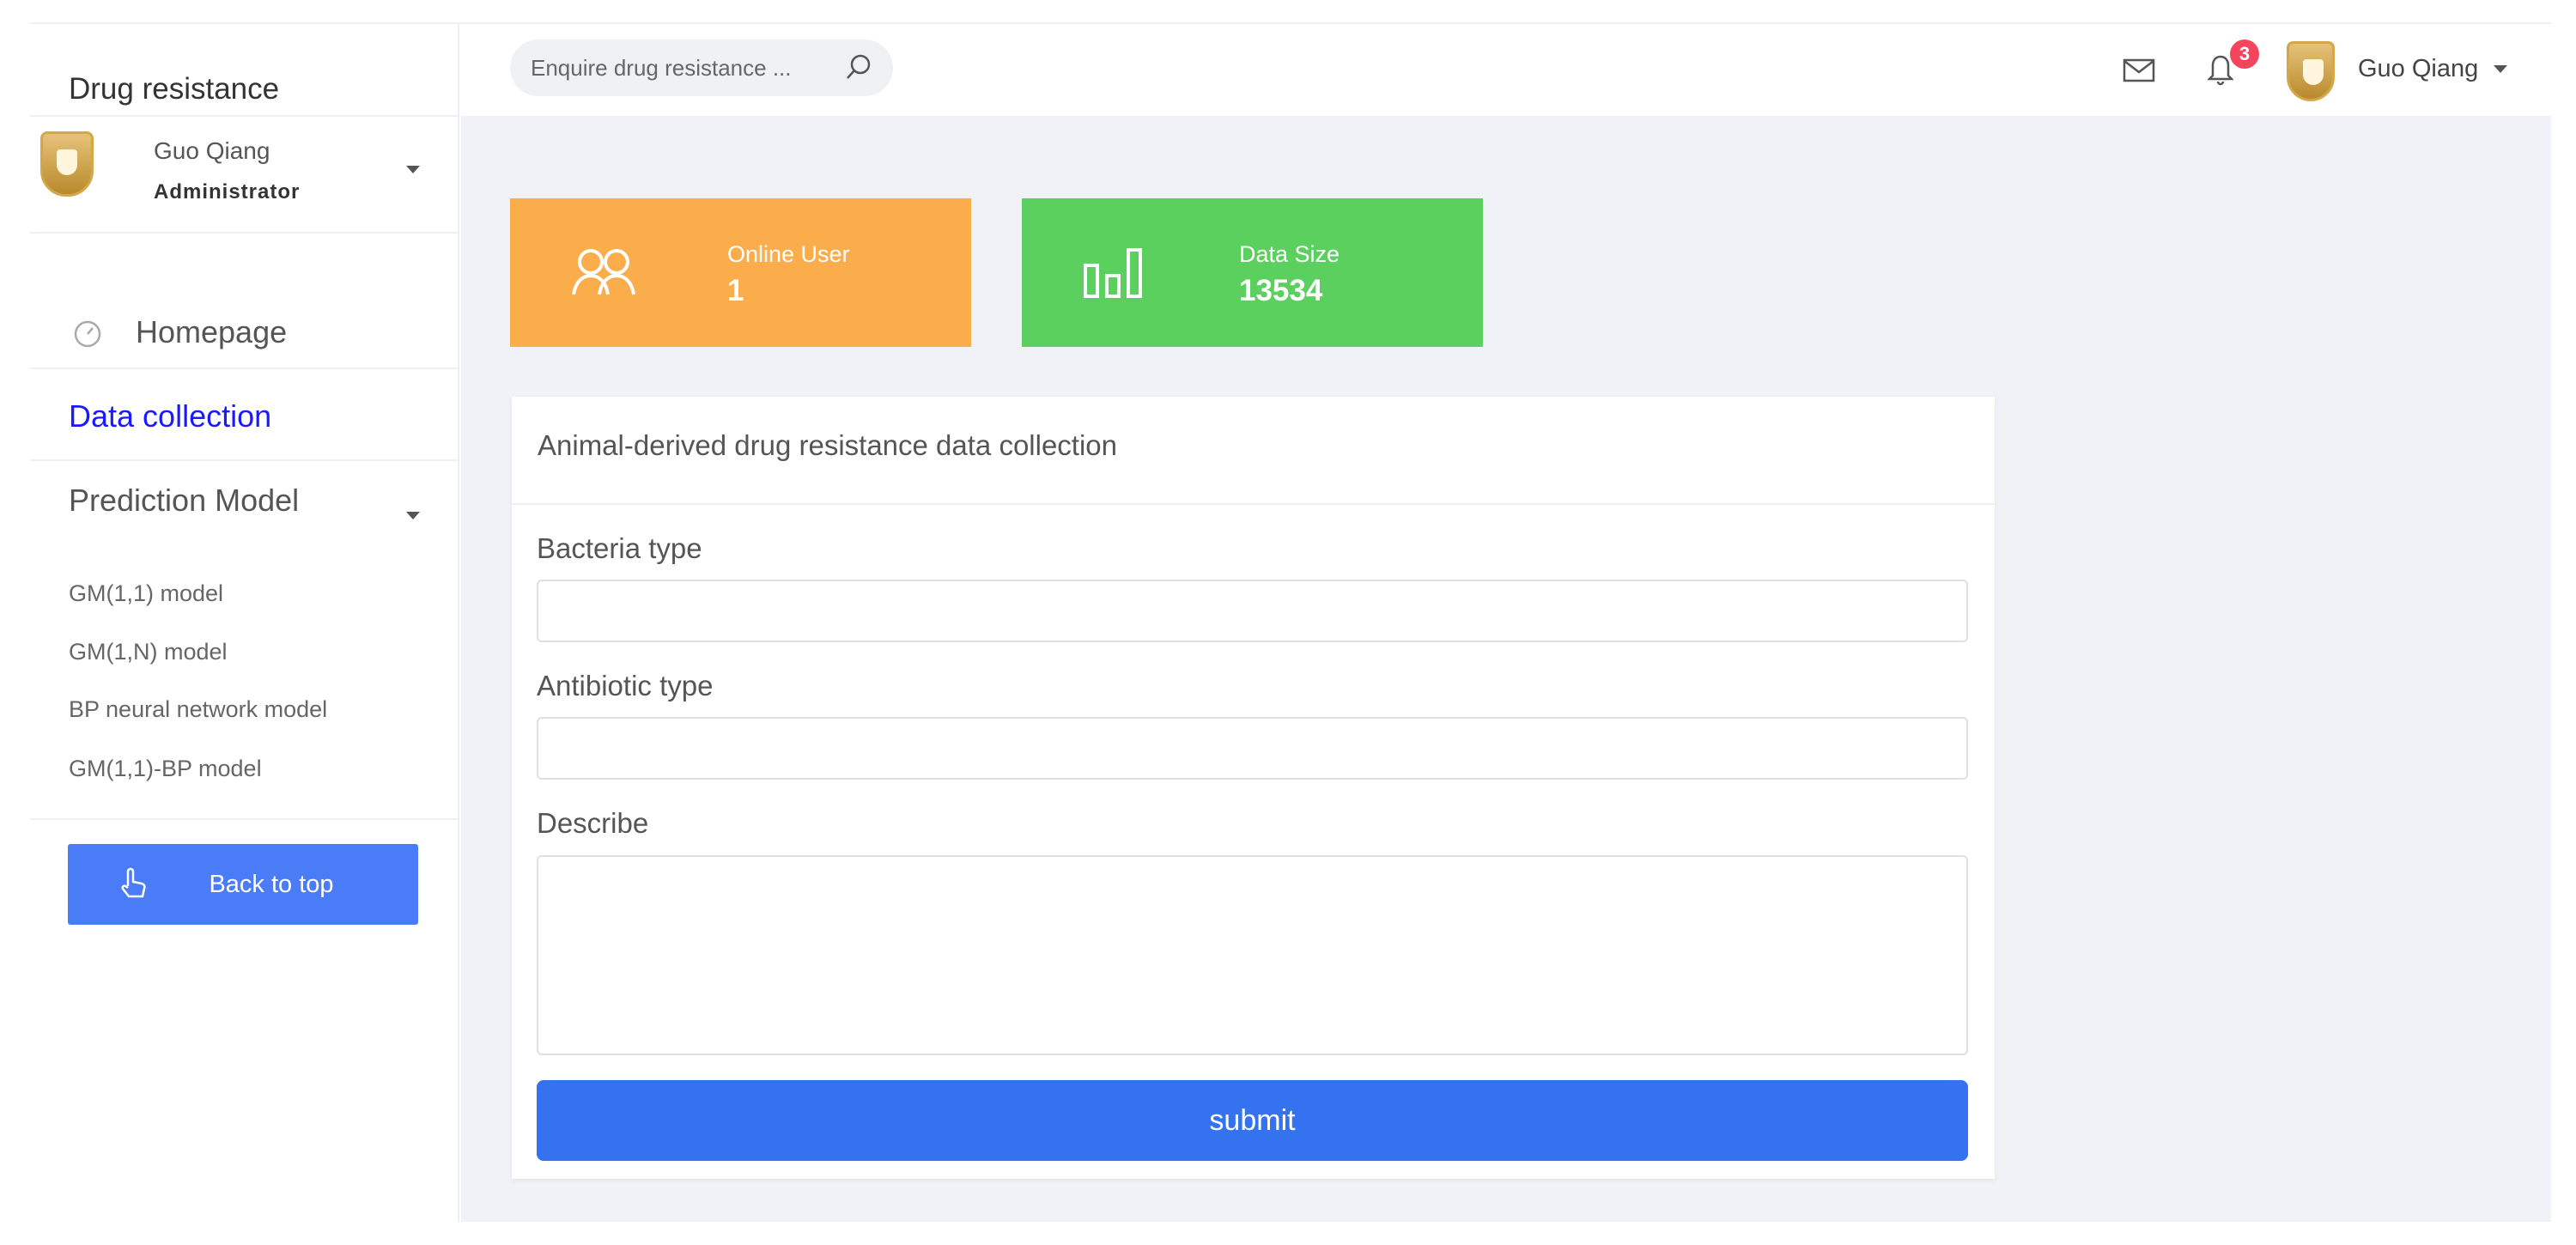  Describe the element at coordinates (2221, 71) in the screenshot. I see `bell-icon` at that location.